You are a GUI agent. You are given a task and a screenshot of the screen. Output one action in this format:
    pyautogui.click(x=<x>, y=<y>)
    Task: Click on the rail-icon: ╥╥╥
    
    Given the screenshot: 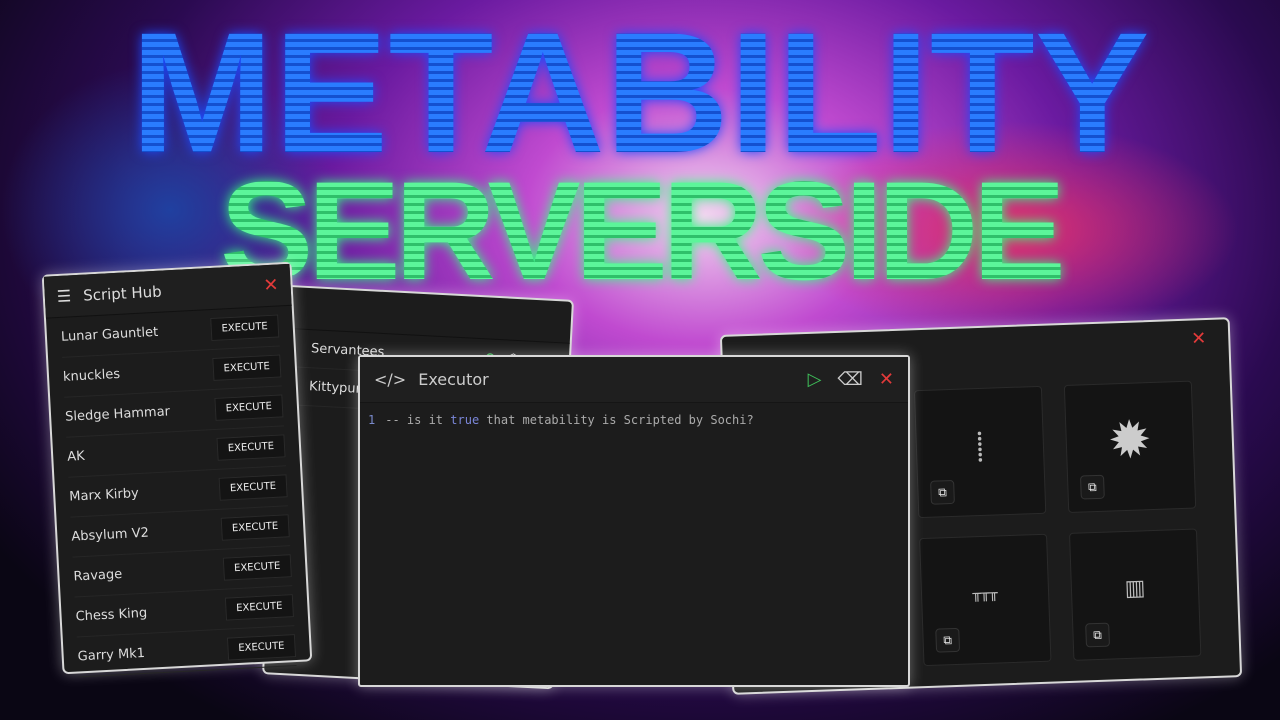 What is the action you would take?
    pyautogui.click(x=985, y=594)
    